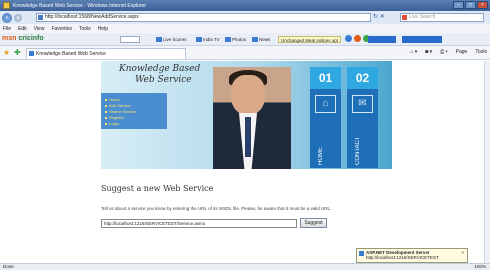 The height and width of the screenshot is (270, 490). Describe the element at coordinates (120, 105) in the screenshot. I see `nav-link-add-service: Add Service` at that location.